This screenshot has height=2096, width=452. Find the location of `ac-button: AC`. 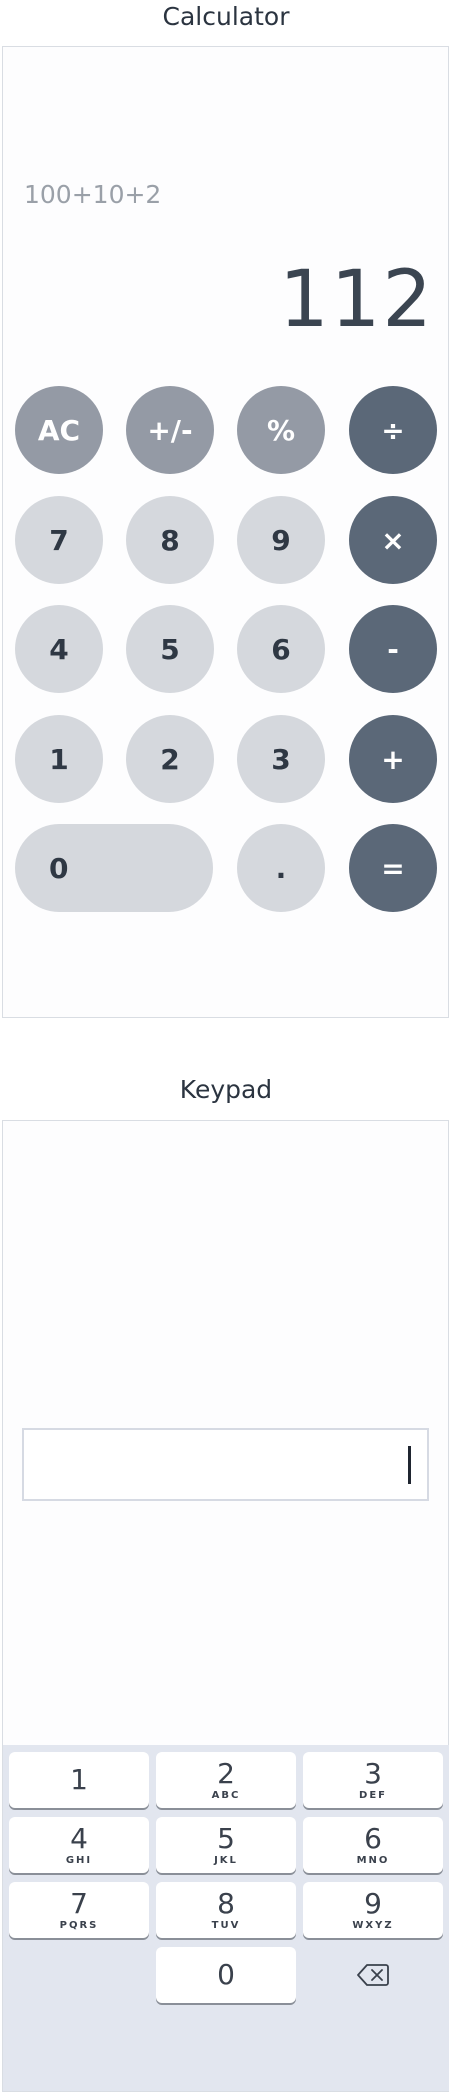

ac-button: AC is located at coordinates (59, 430).